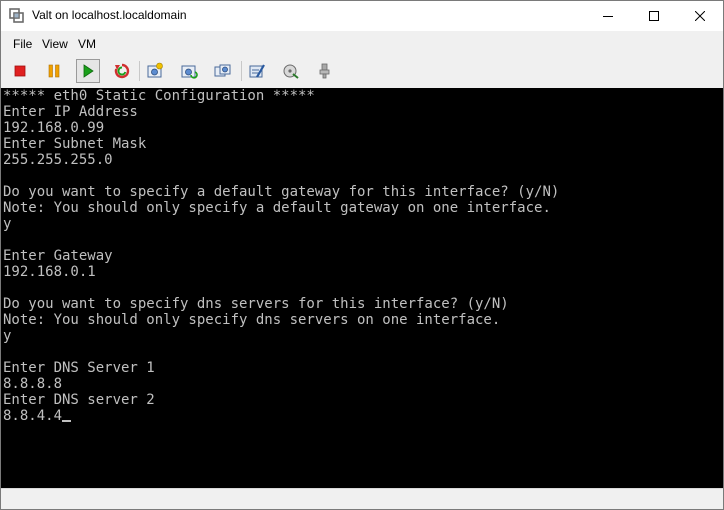 This screenshot has height=510, width=724. I want to click on toolbar, so click(362, 71).